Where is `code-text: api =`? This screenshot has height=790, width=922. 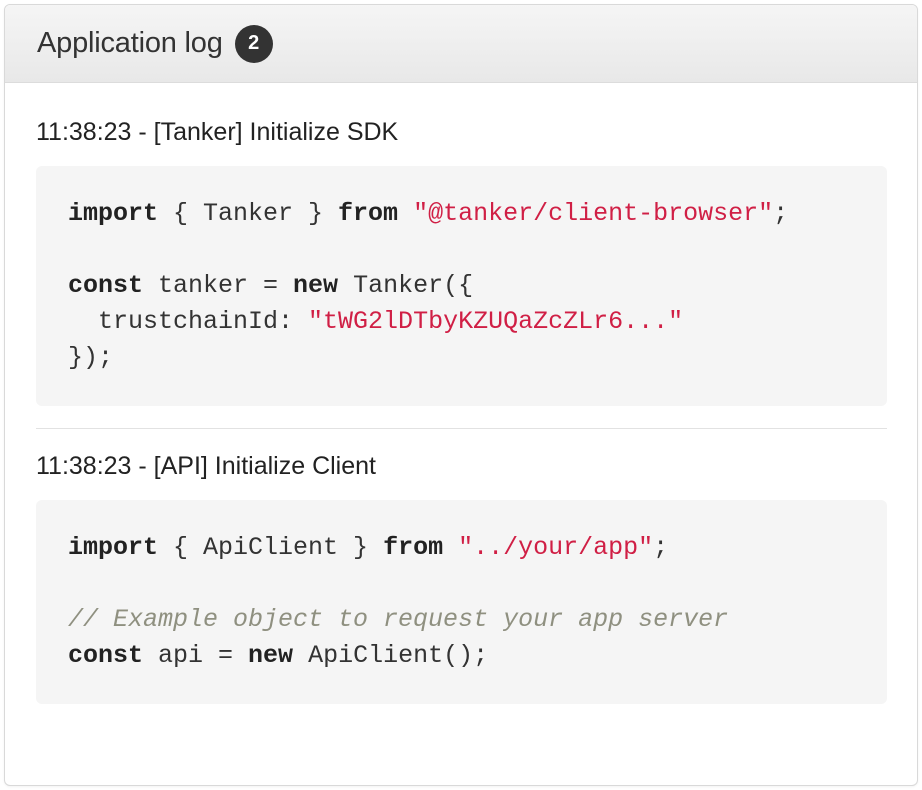 code-text: api = is located at coordinates (196, 655).